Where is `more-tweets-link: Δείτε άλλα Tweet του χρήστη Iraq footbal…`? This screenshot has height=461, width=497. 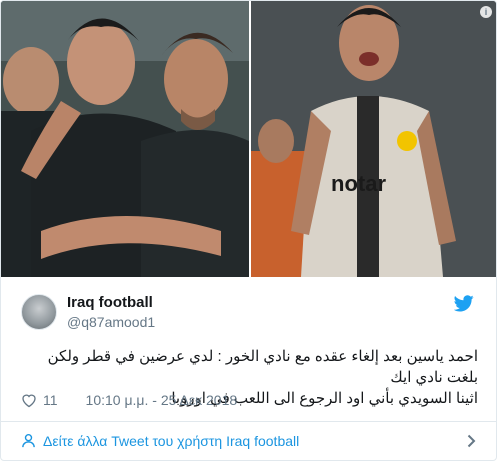
more-tweets-link: Δείτε άλλα Tweet του χρήστη Iraq footbal… is located at coordinates (248, 441).